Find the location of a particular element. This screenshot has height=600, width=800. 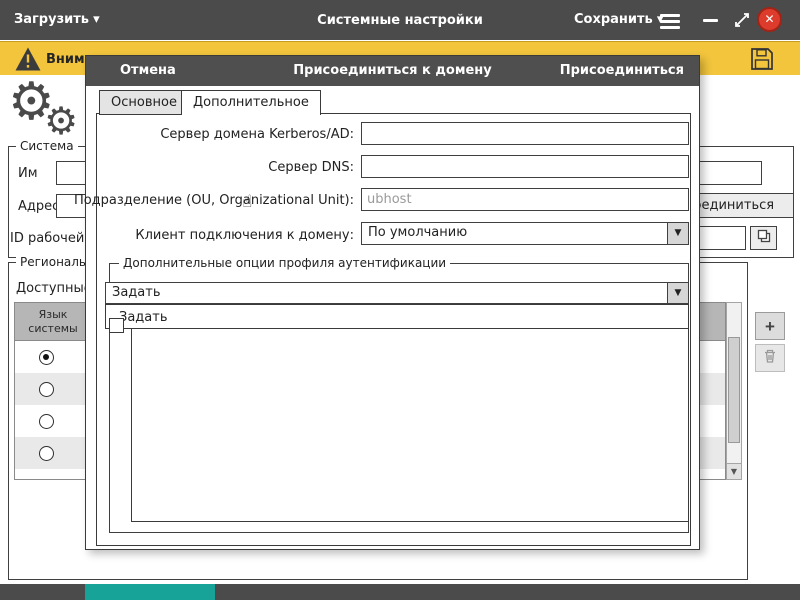

dropdown-option: Задать is located at coordinates (397, 317).